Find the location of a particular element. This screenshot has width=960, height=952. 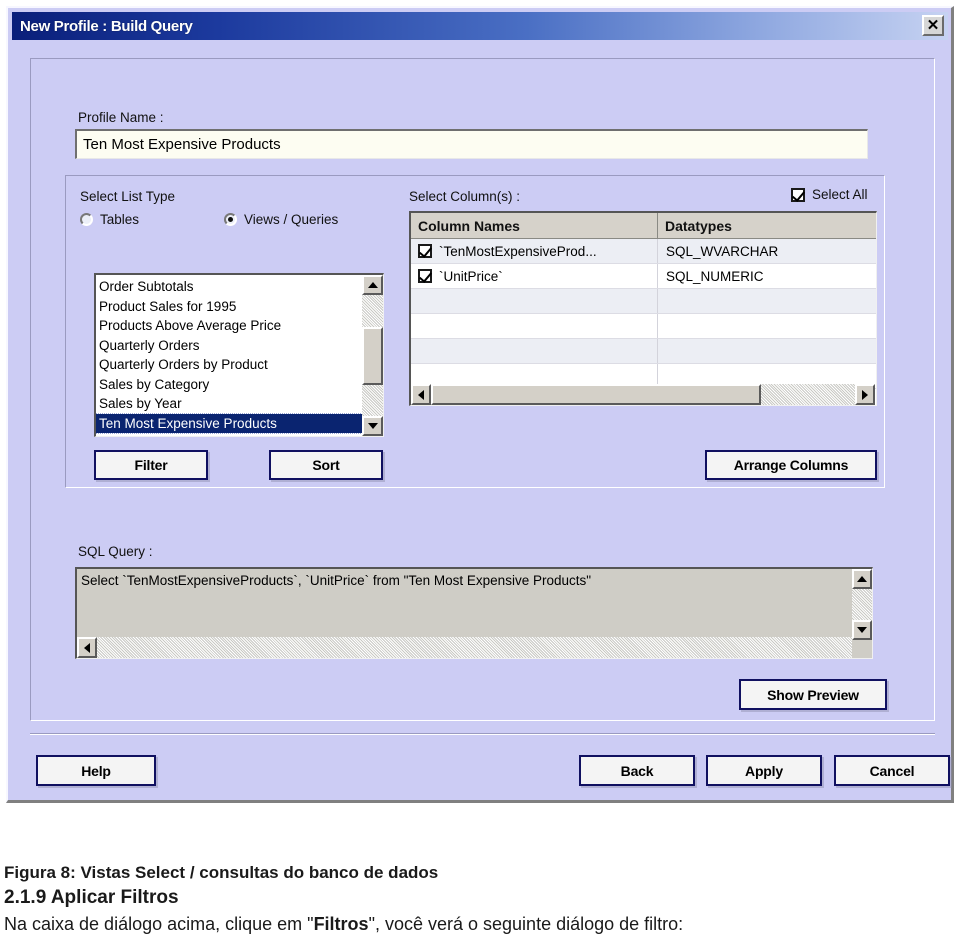

columns-horizontal-scrollbar is located at coordinates (643, 394).